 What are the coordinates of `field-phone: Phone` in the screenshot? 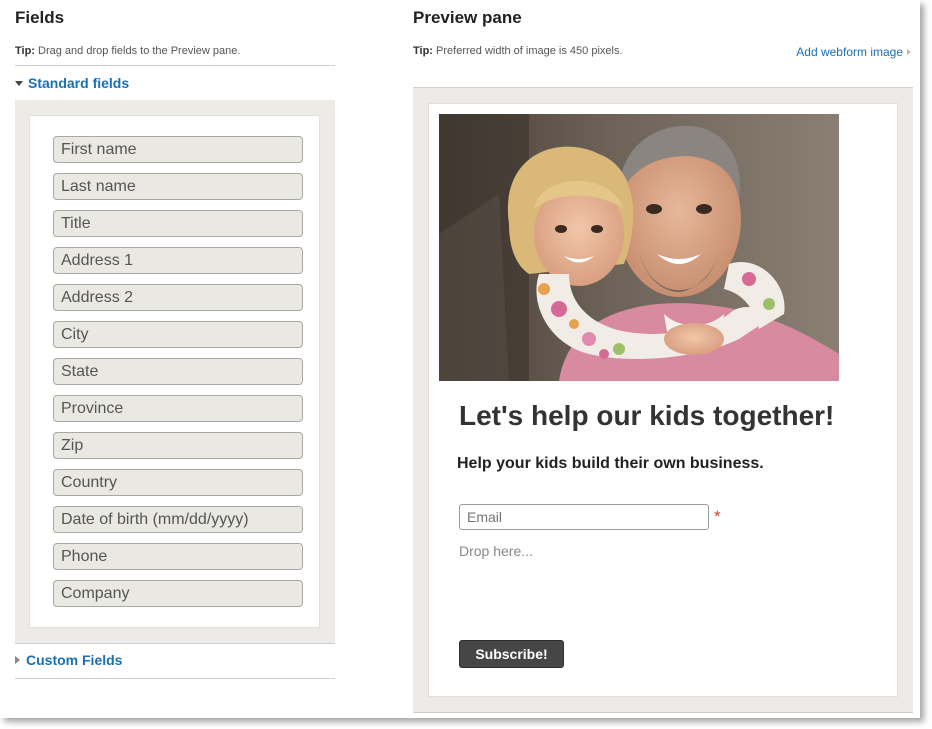 It's located at (178, 556).